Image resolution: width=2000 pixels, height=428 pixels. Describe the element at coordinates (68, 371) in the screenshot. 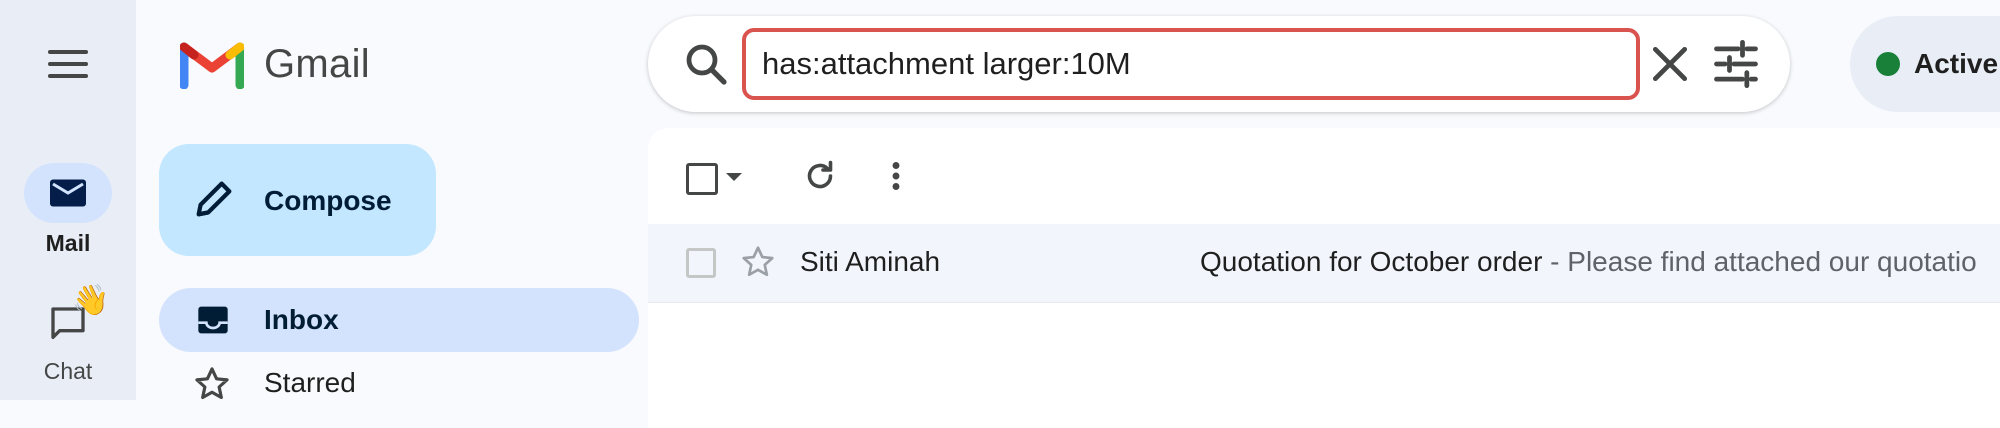

I see `rail-item-chat-label: Chat` at that location.